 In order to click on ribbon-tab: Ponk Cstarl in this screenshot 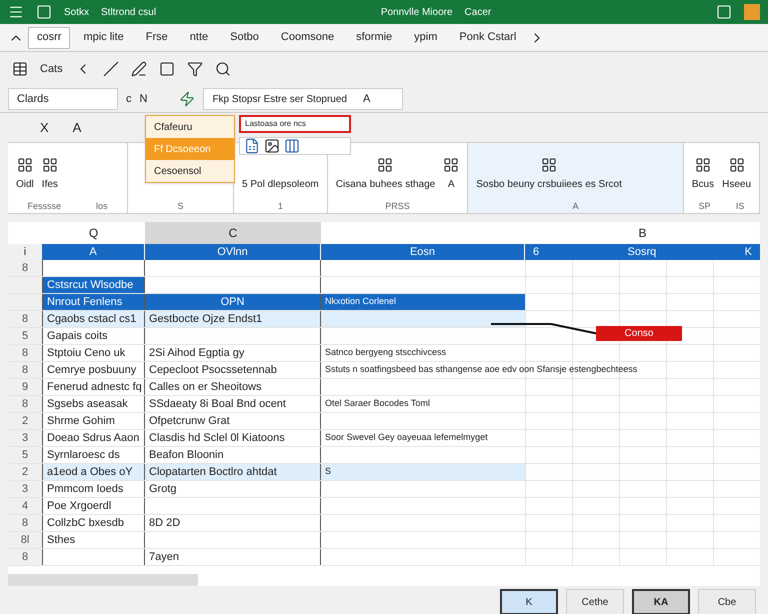, I will do `click(488, 37)`.